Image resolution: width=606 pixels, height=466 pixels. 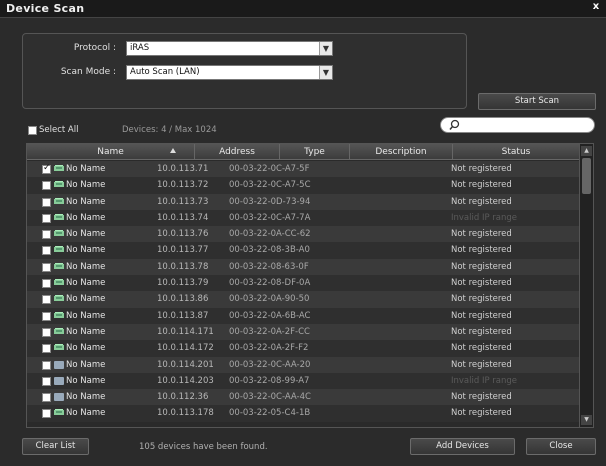 I want to click on column-header-description: Description, so click(x=401, y=152).